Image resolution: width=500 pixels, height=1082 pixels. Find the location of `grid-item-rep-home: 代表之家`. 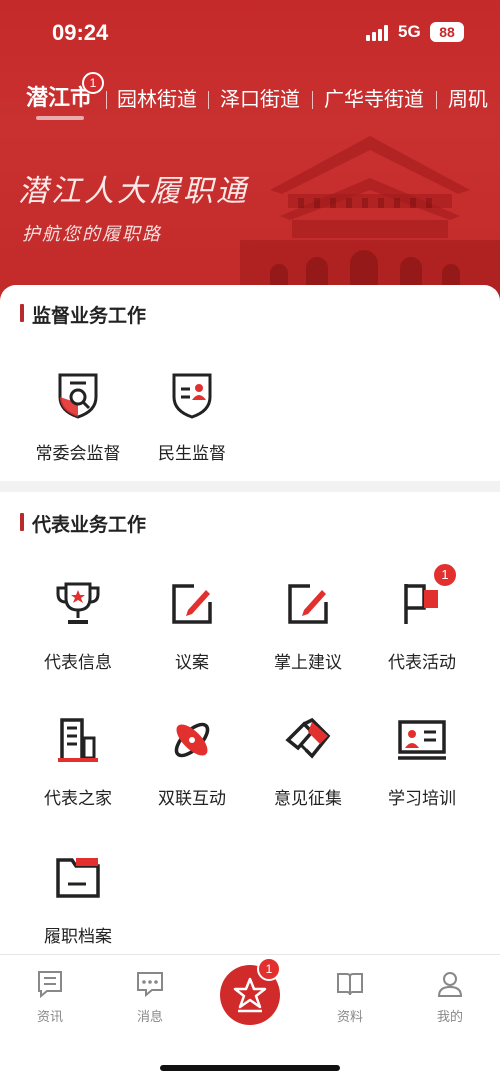

grid-item-rep-home: 代表之家 is located at coordinates (78, 761).